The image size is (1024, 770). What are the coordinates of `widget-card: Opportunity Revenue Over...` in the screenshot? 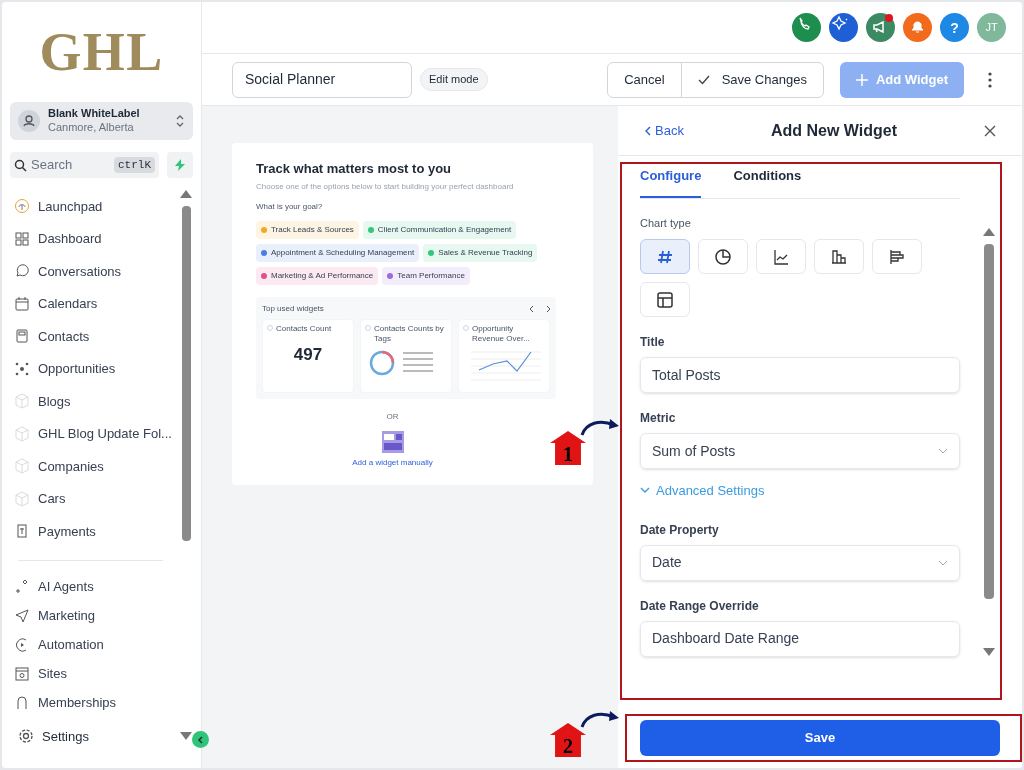 It's located at (504, 355).